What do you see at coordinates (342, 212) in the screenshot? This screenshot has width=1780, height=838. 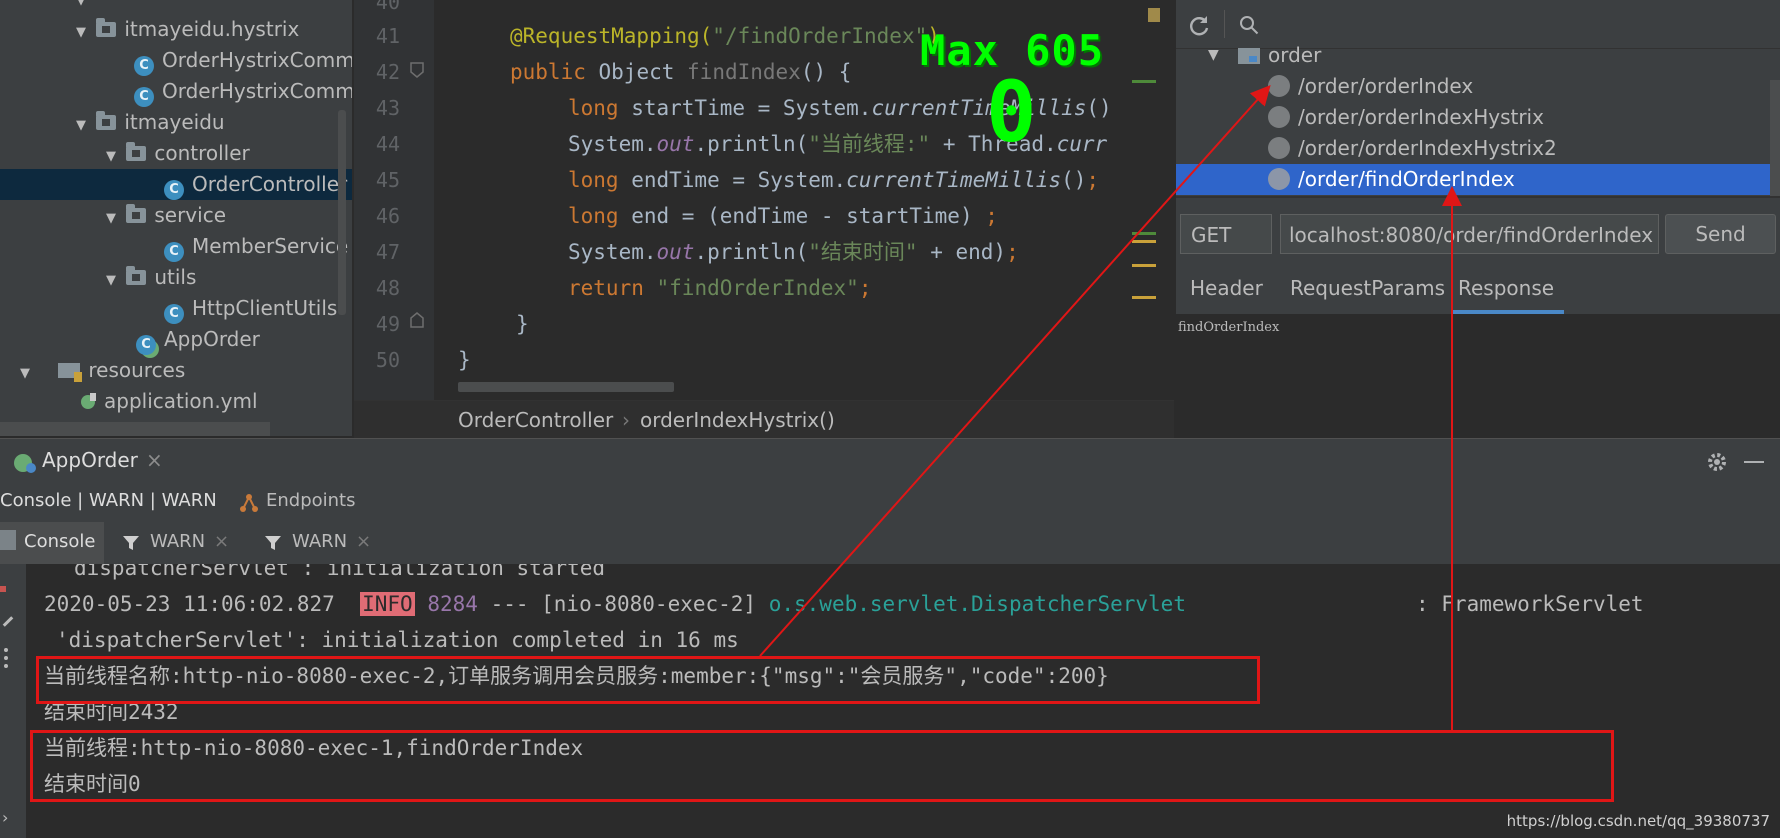 I see `tree-vertical-scrollbar` at bounding box center [342, 212].